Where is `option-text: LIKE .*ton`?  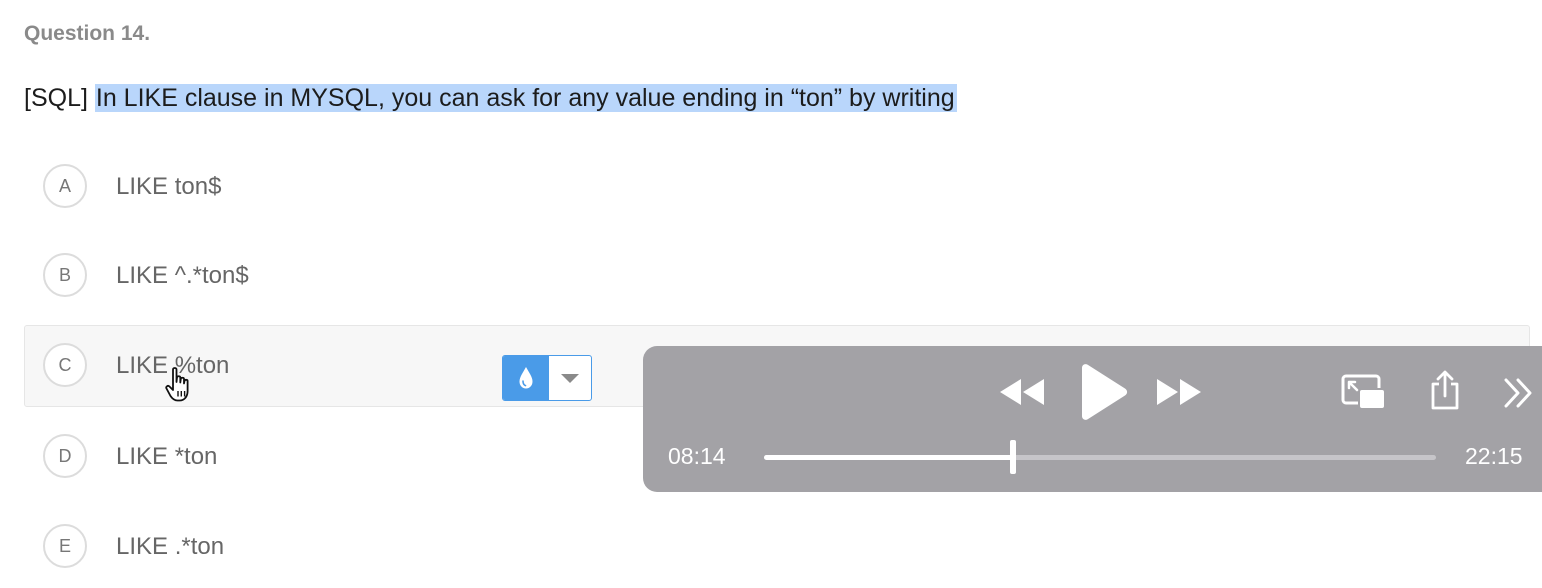
option-text: LIKE .*ton is located at coordinates (170, 546).